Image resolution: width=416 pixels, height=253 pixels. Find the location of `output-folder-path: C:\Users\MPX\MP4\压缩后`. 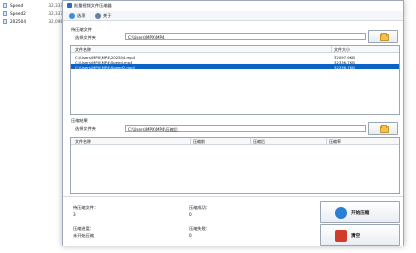

output-folder-path: C:\Users\MPX\MP4\压缩后 is located at coordinates (153, 129).